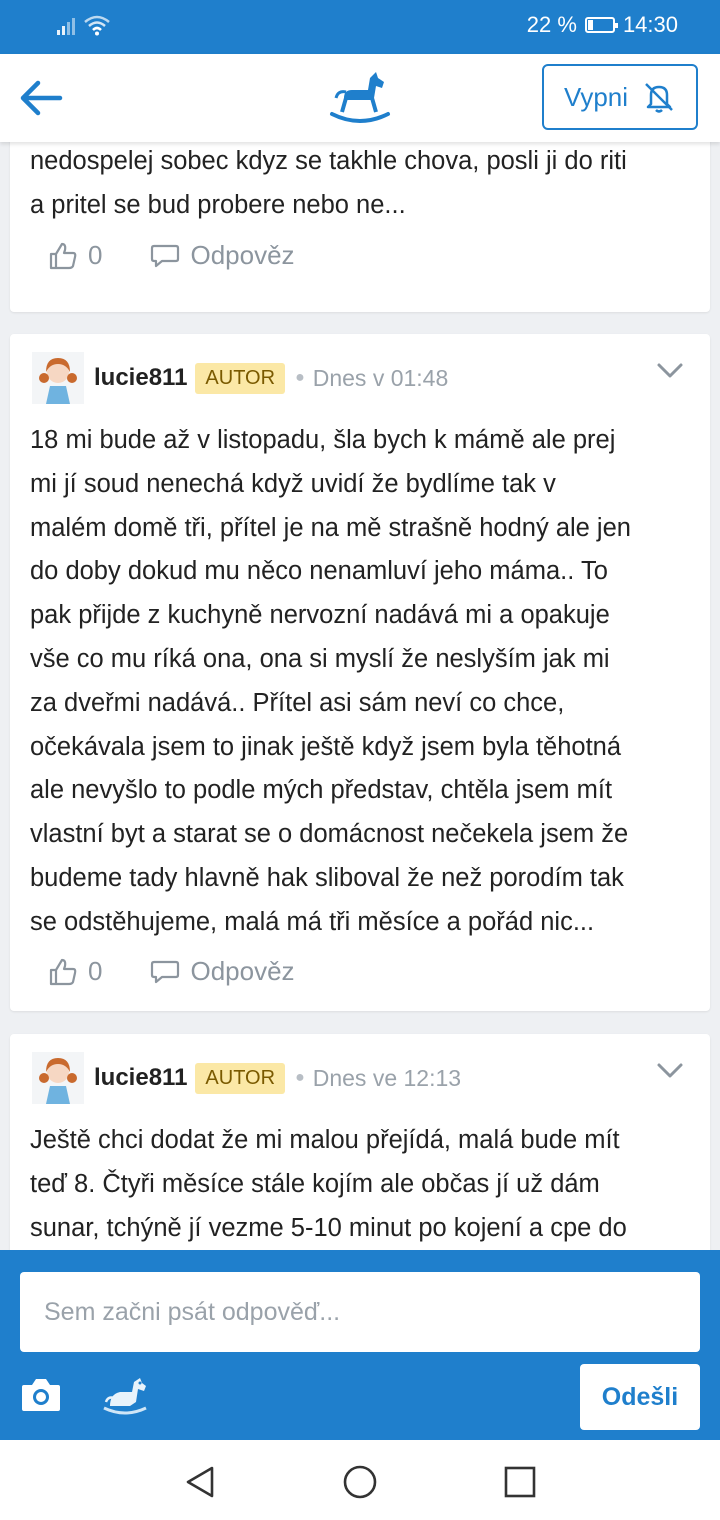 This screenshot has height=1520, width=720. What do you see at coordinates (520, 1482) in the screenshot?
I see `nav-recents-icon` at bounding box center [520, 1482].